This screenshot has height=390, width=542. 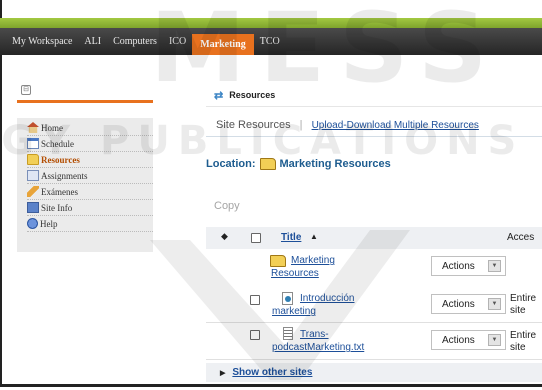 I want to click on tool-item-help: Help, so click(x=90, y=224).